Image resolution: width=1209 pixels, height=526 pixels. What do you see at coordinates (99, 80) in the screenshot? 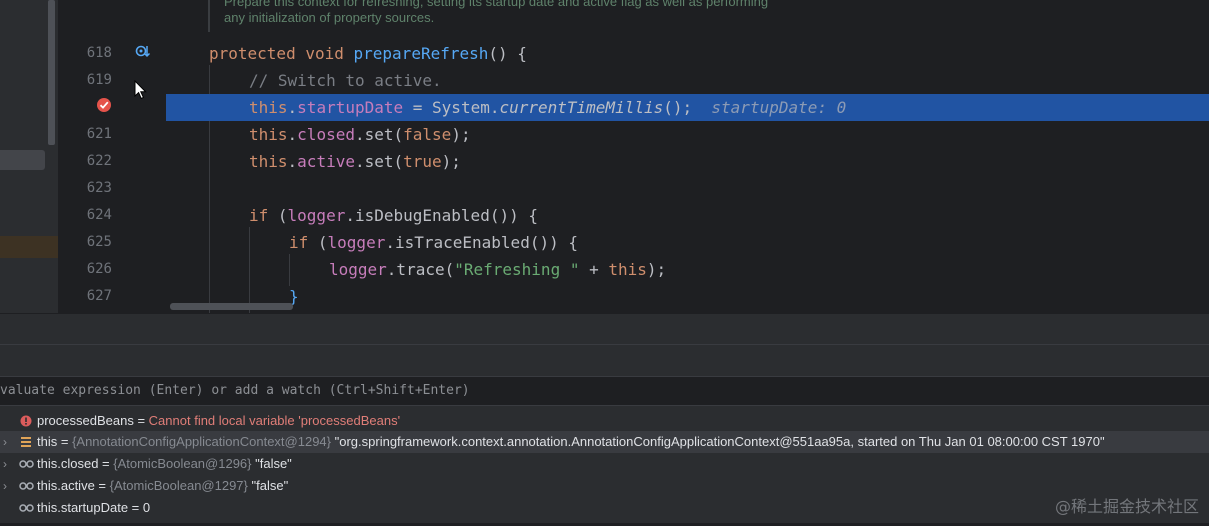
I see `line-number: 619` at bounding box center [99, 80].